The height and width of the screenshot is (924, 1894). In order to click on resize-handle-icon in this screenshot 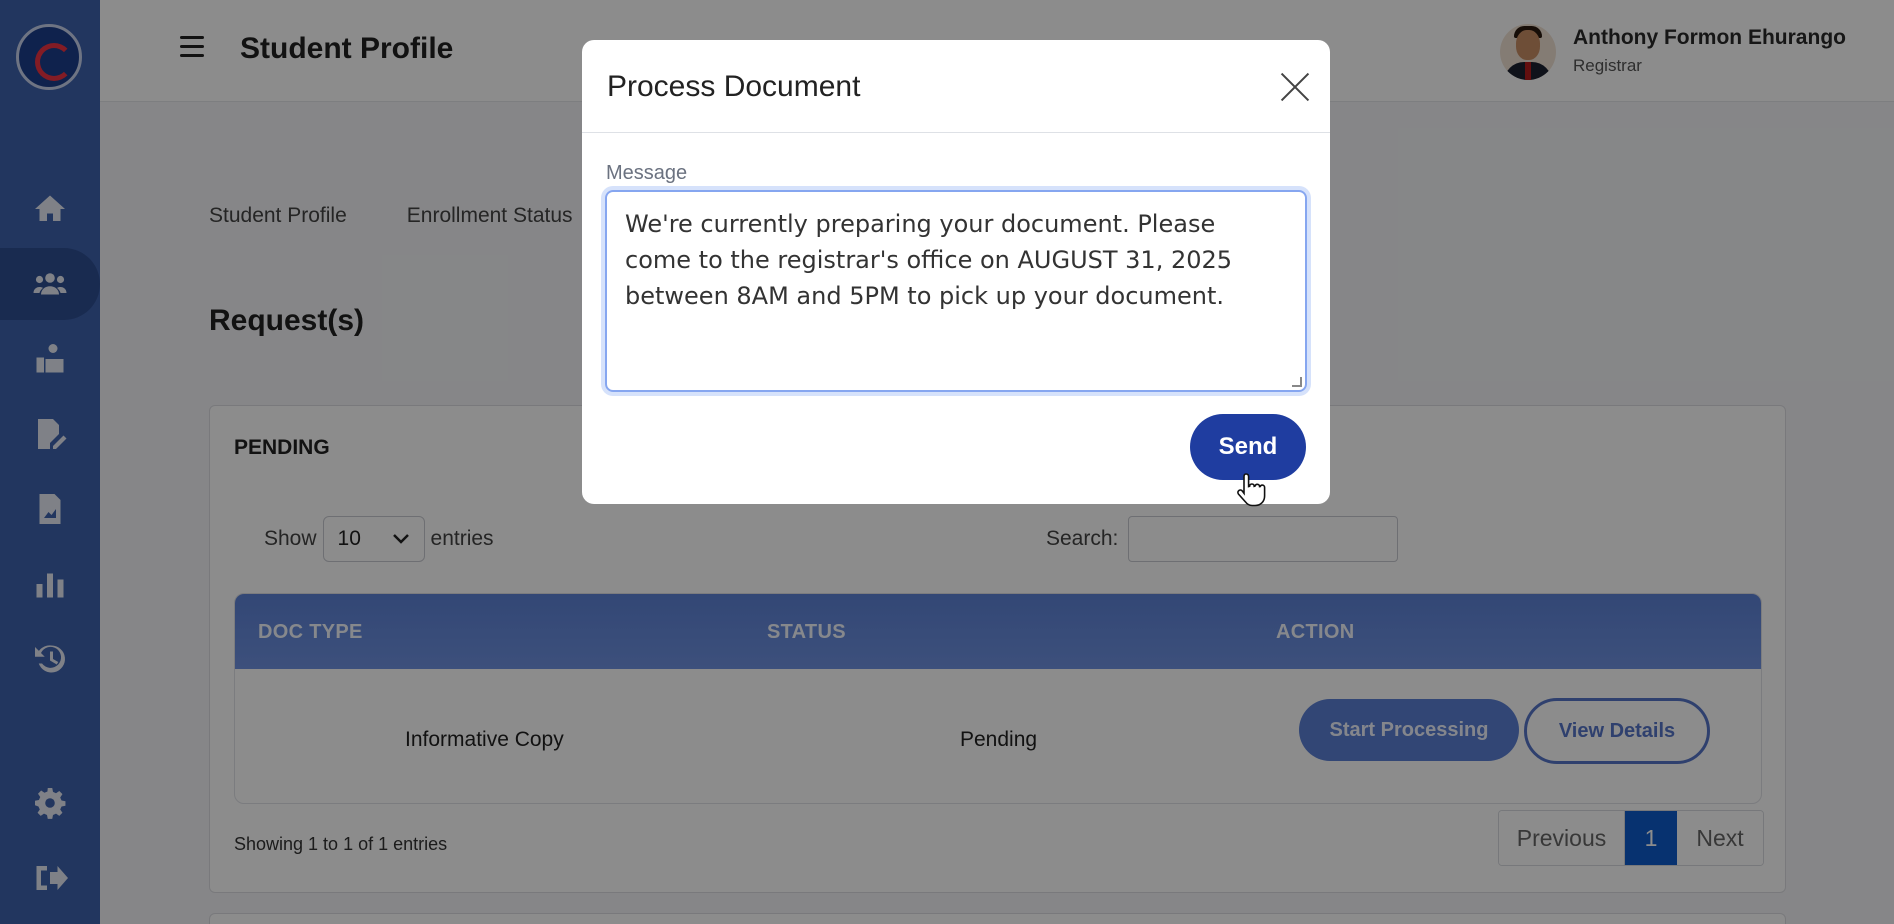, I will do `click(1297, 382)`.